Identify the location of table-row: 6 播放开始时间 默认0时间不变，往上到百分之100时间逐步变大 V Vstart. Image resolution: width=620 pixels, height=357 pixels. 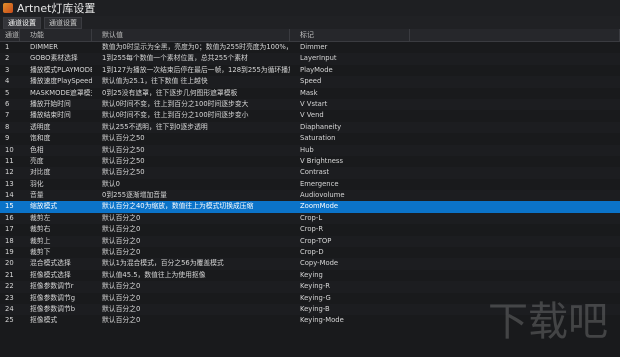
(310, 104).